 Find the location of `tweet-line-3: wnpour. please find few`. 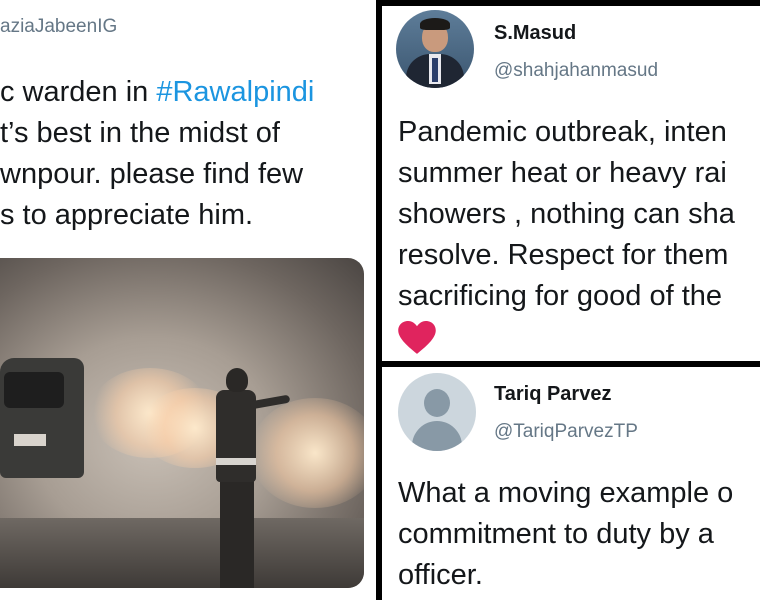

tweet-line-3: wnpour. please find few is located at coordinates (152, 174).